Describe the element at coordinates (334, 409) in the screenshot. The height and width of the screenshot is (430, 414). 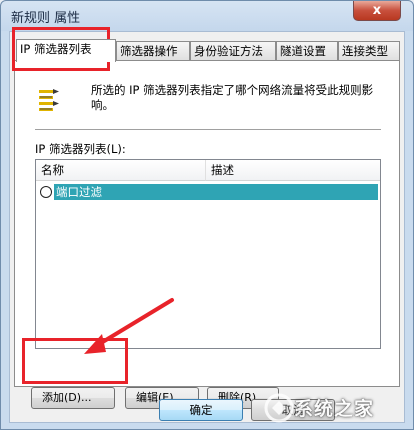
I see `watermark-text: 系统之家` at that location.